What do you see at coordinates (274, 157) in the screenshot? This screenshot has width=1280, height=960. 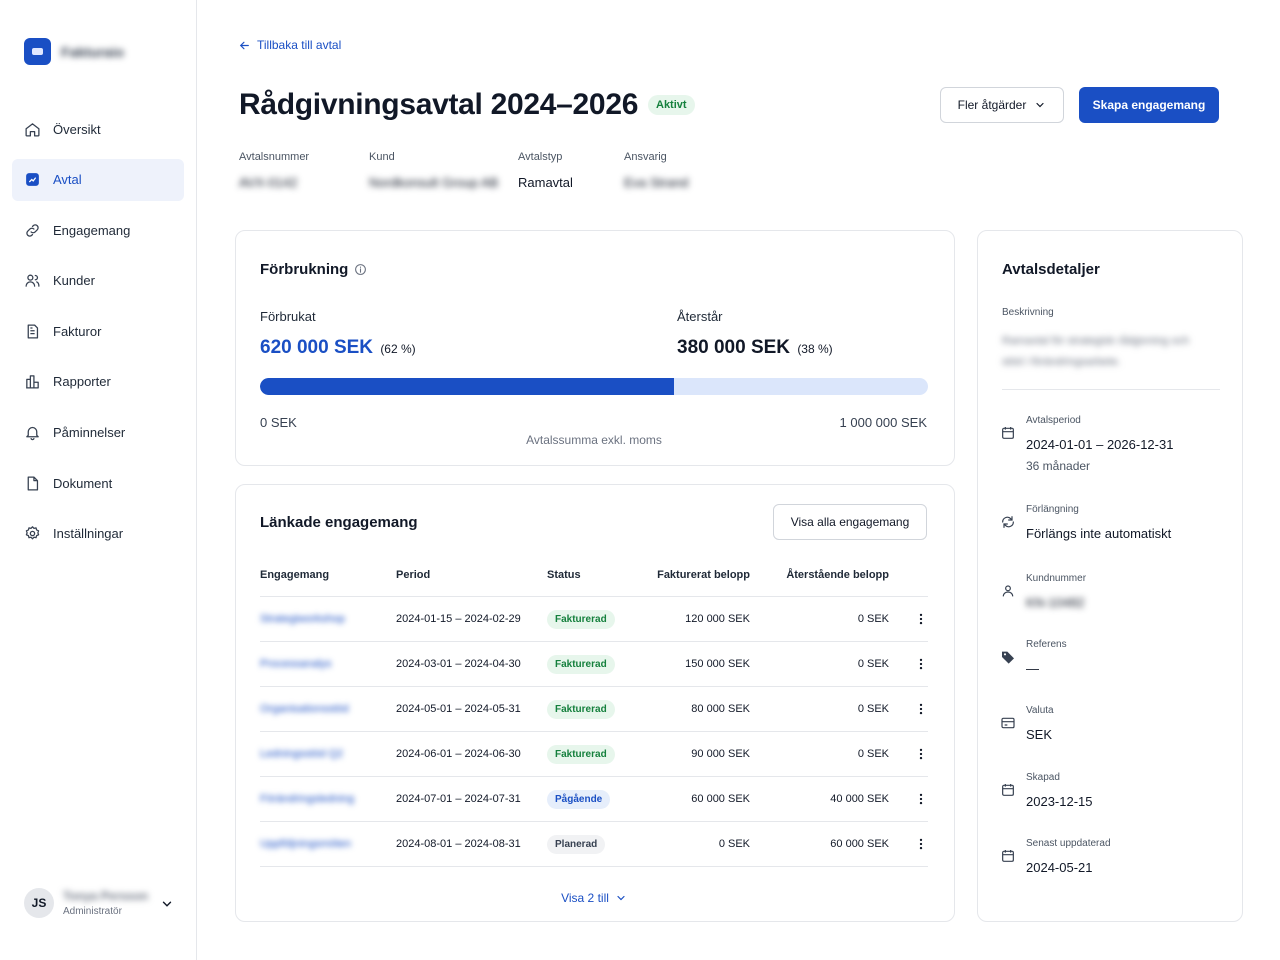 I see `meta-label: Avtalsnummer` at bounding box center [274, 157].